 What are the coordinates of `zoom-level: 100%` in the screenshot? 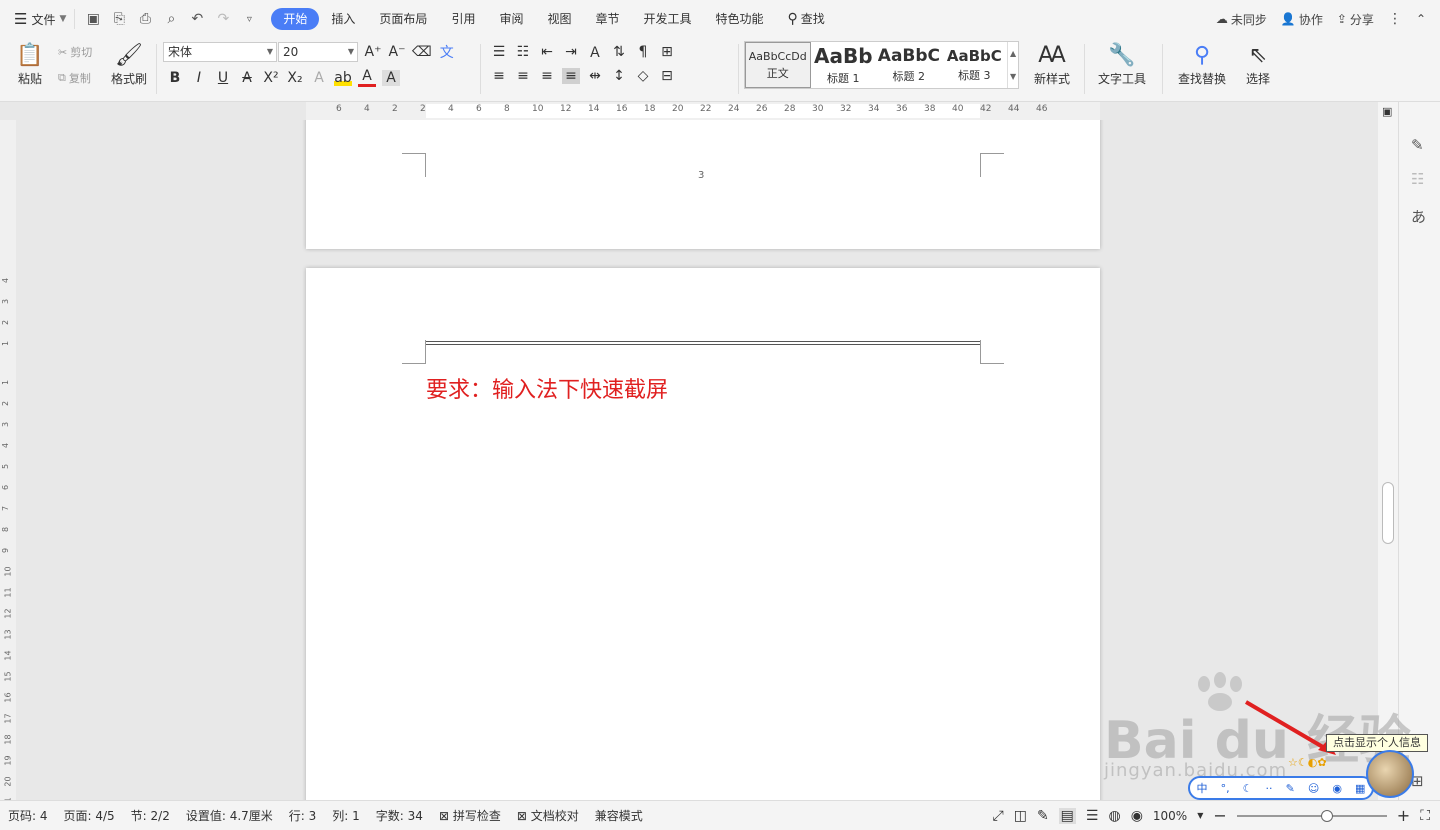 It's located at (1170, 816).